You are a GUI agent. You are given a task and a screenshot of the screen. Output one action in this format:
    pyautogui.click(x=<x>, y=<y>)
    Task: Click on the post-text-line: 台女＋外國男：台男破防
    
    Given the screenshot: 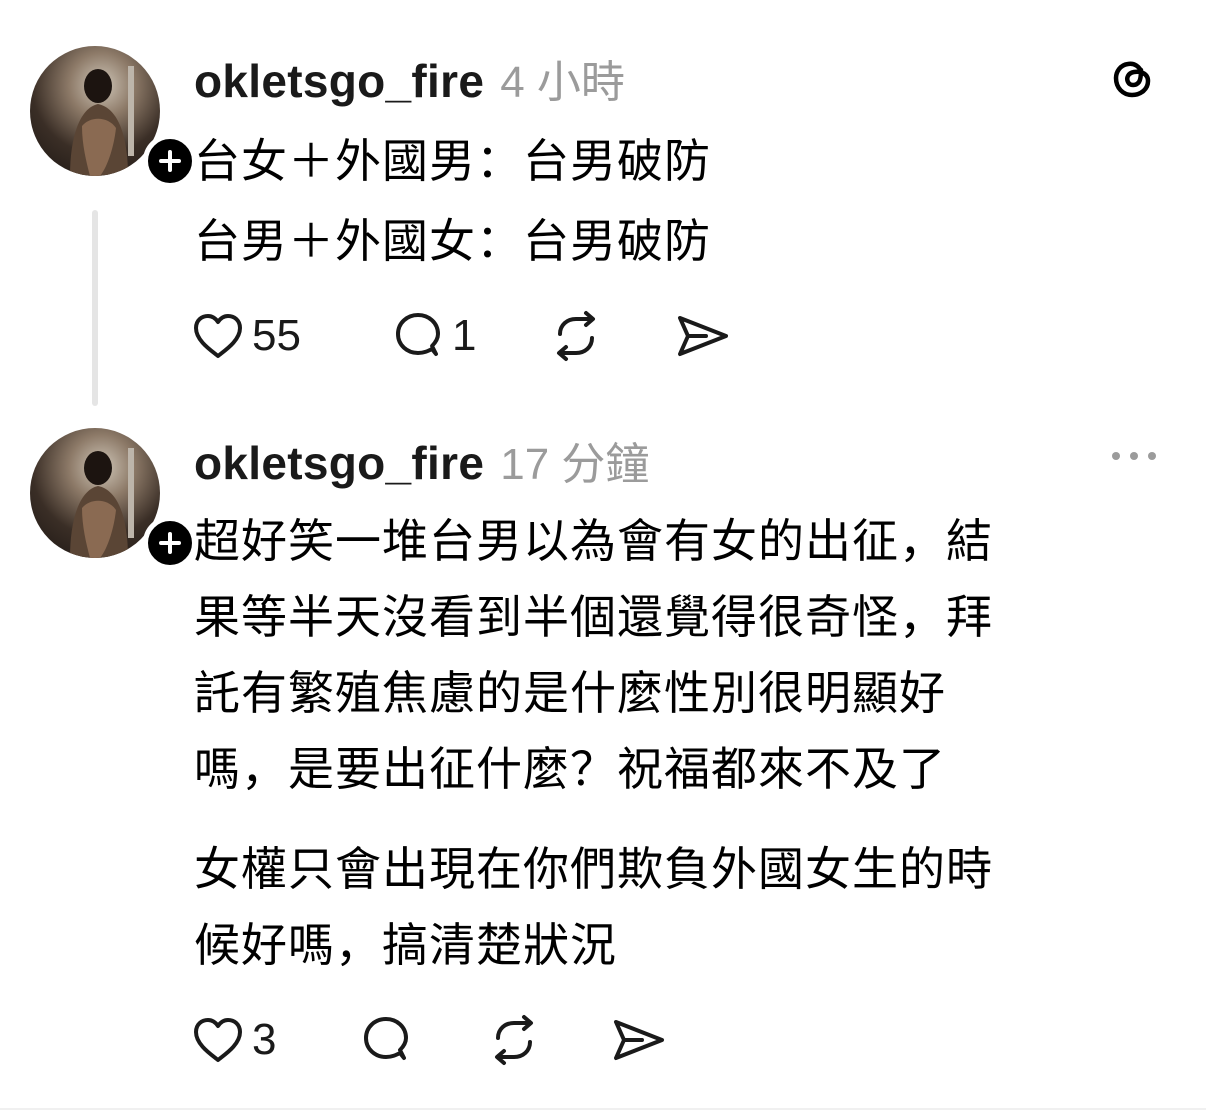 What is the action you would take?
    pyautogui.click(x=452, y=161)
    